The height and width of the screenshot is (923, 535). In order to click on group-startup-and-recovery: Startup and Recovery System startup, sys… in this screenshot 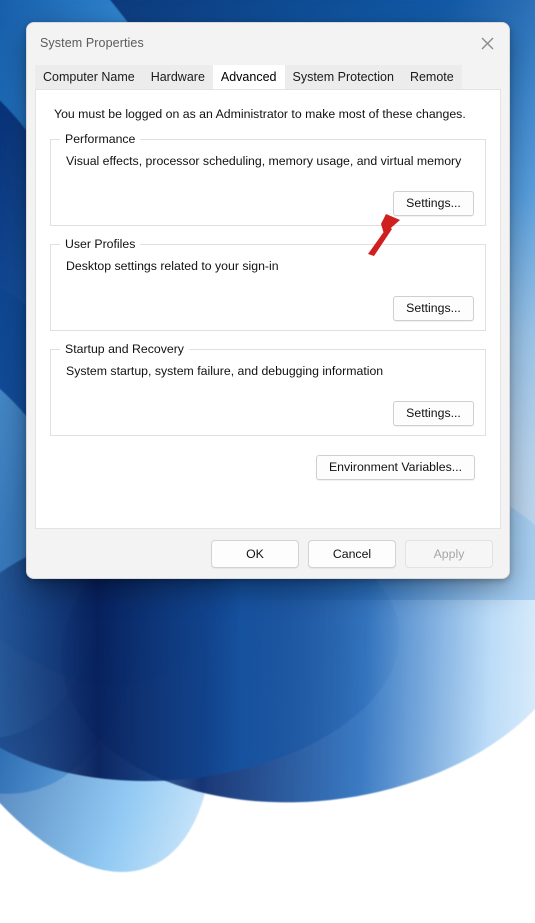, I will do `click(268, 392)`.